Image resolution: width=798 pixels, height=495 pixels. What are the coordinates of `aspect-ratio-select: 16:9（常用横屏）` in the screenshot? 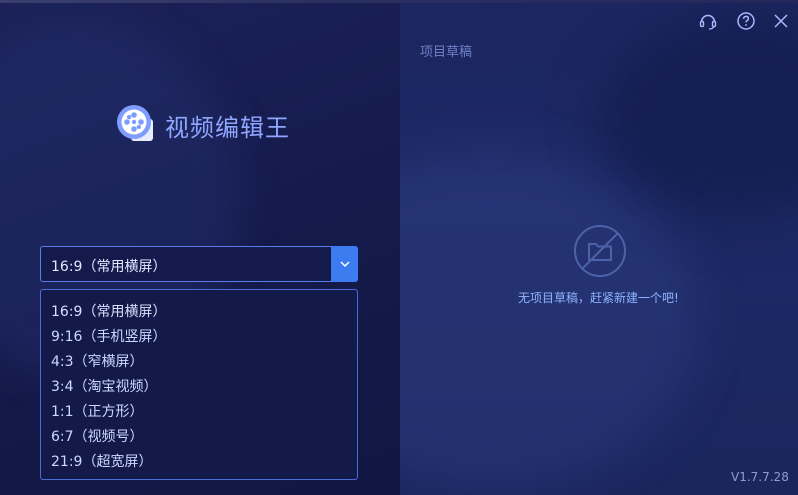 It's located at (199, 264).